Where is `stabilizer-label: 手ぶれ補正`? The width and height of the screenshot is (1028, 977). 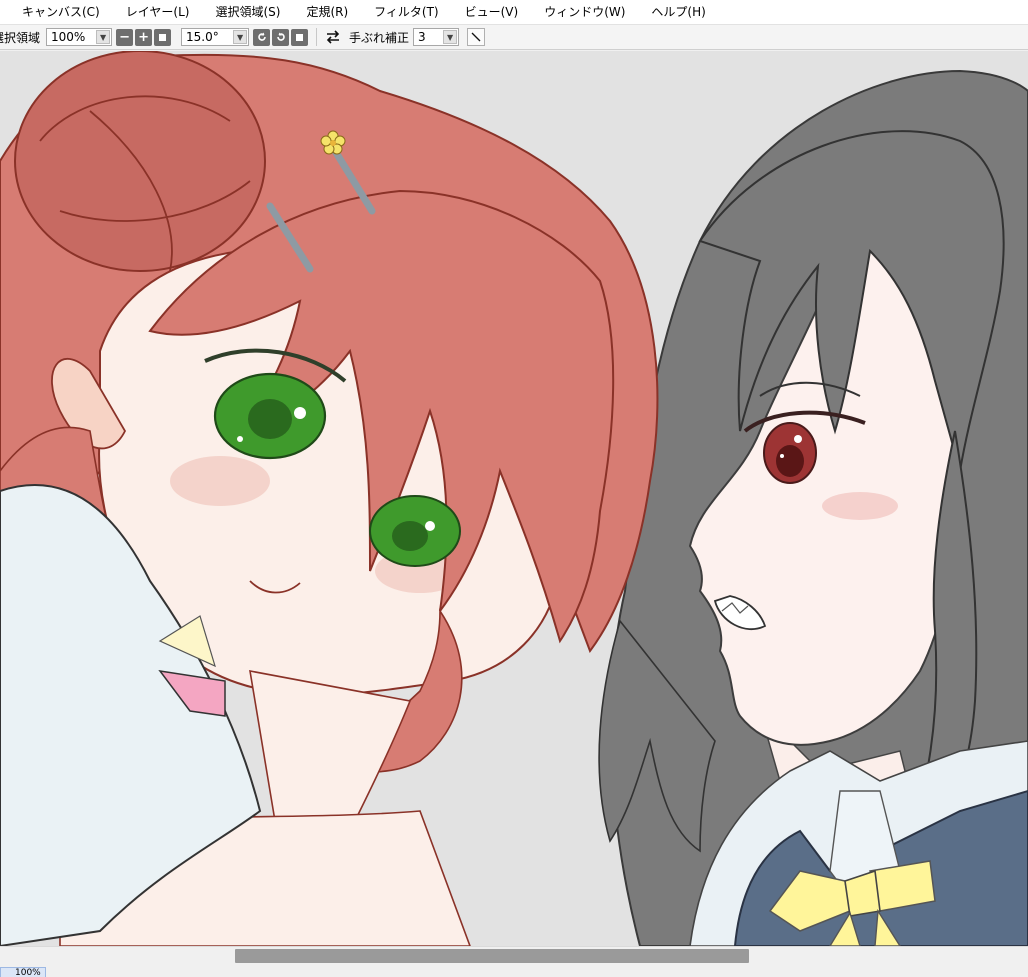
stabilizer-label: 手ぶれ補正 is located at coordinates (379, 37).